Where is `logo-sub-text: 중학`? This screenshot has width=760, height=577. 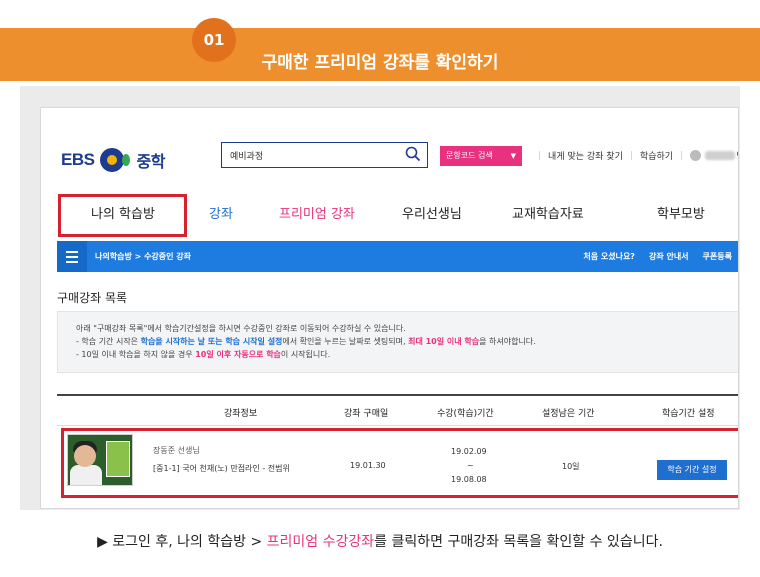
logo-sub-text: 중학 is located at coordinates (150, 161).